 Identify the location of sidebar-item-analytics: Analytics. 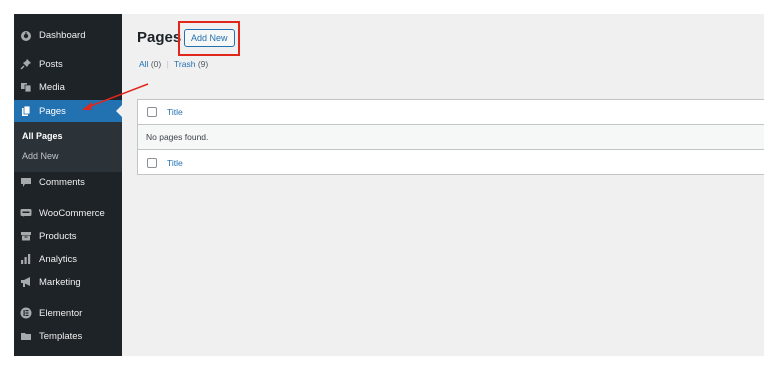
(68, 259).